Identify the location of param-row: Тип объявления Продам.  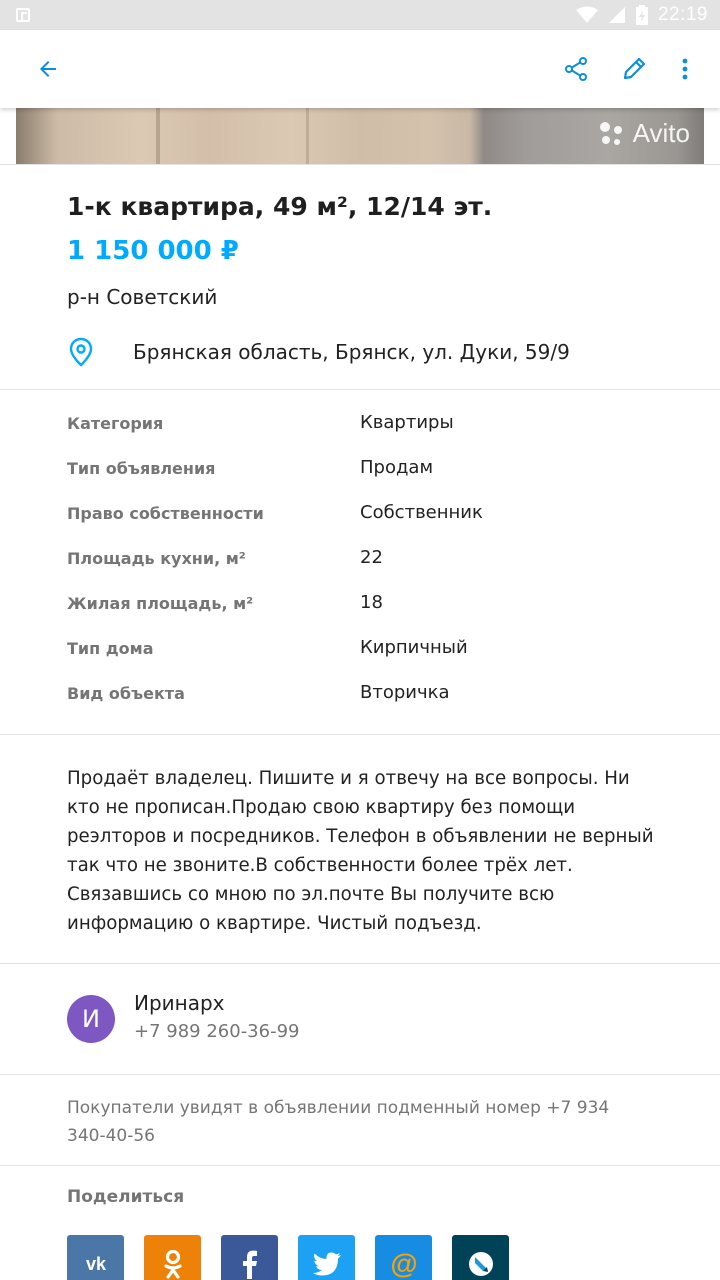
(360, 467).